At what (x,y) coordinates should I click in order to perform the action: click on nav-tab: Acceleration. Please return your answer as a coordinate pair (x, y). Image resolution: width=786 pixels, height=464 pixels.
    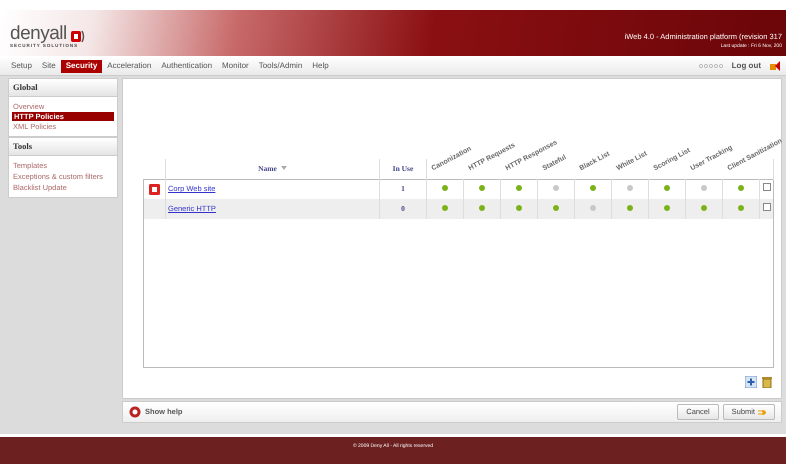
    Looking at the image, I should click on (129, 66).